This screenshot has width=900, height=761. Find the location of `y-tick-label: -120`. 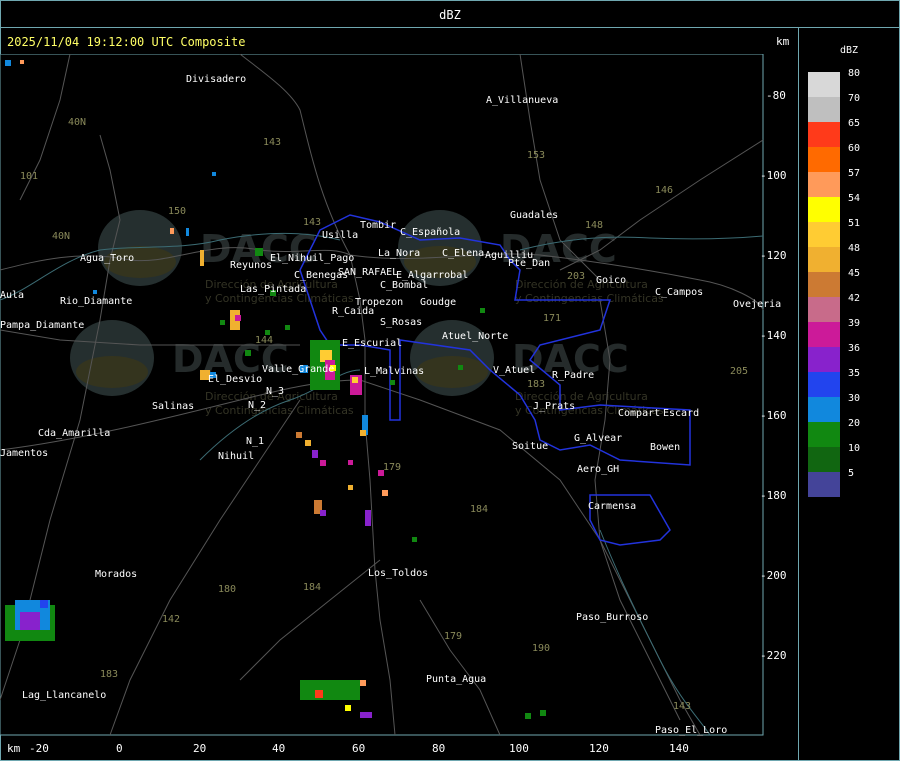

y-tick-label: -120 is located at coordinates (773, 255).